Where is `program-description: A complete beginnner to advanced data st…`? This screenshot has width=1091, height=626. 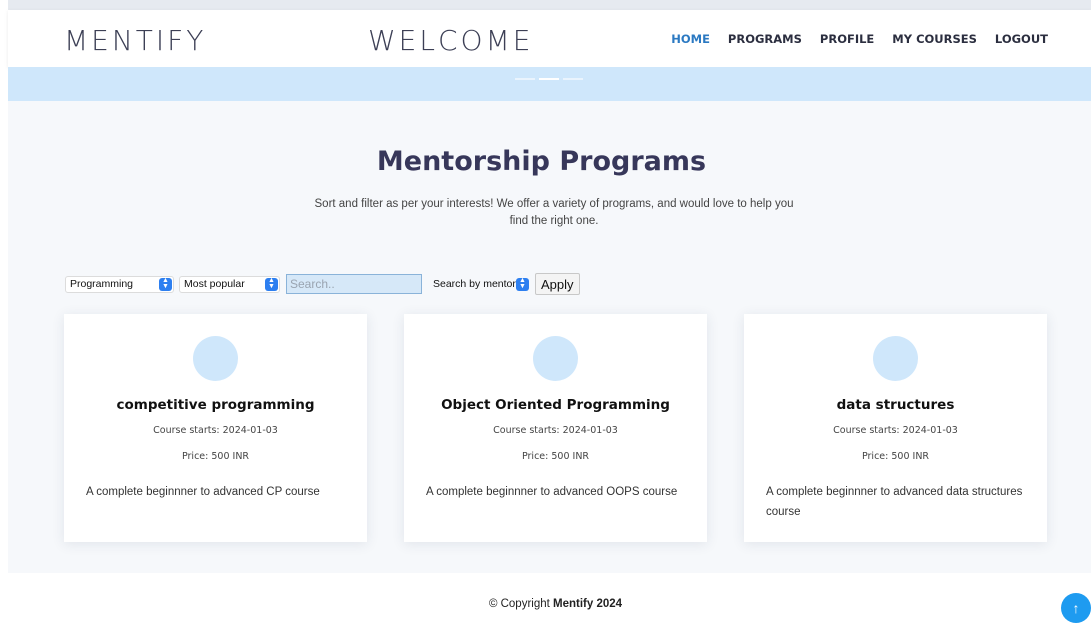
program-description: A complete beginnner to advanced data st… is located at coordinates (894, 502).